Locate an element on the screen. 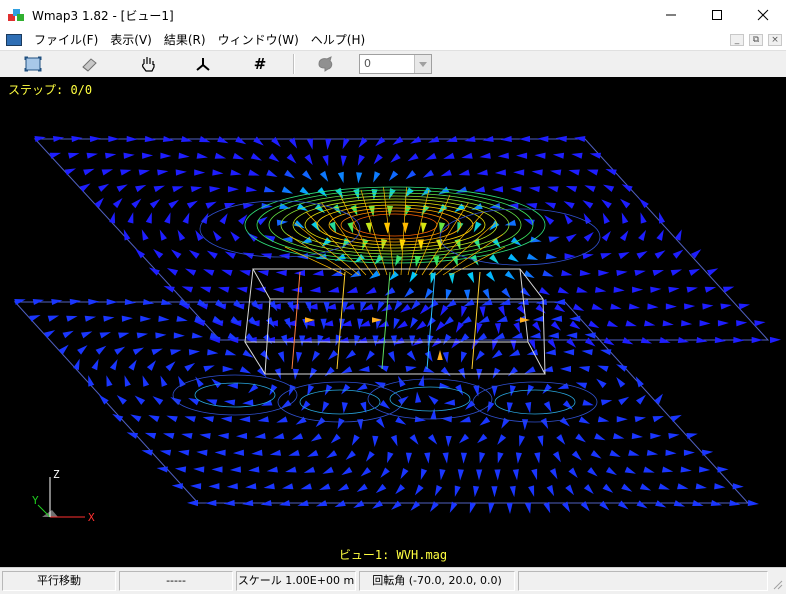 This screenshot has height=594, width=786. pan-button is located at coordinates (148, 64).